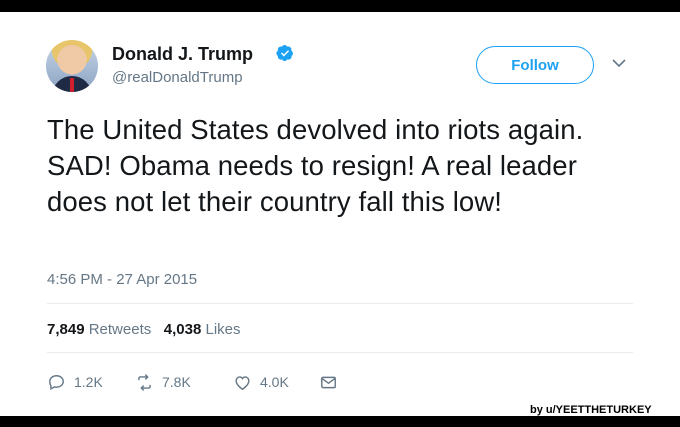  Describe the element at coordinates (222, 329) in the screenshot. I see `likes-label: Likes` at that location.